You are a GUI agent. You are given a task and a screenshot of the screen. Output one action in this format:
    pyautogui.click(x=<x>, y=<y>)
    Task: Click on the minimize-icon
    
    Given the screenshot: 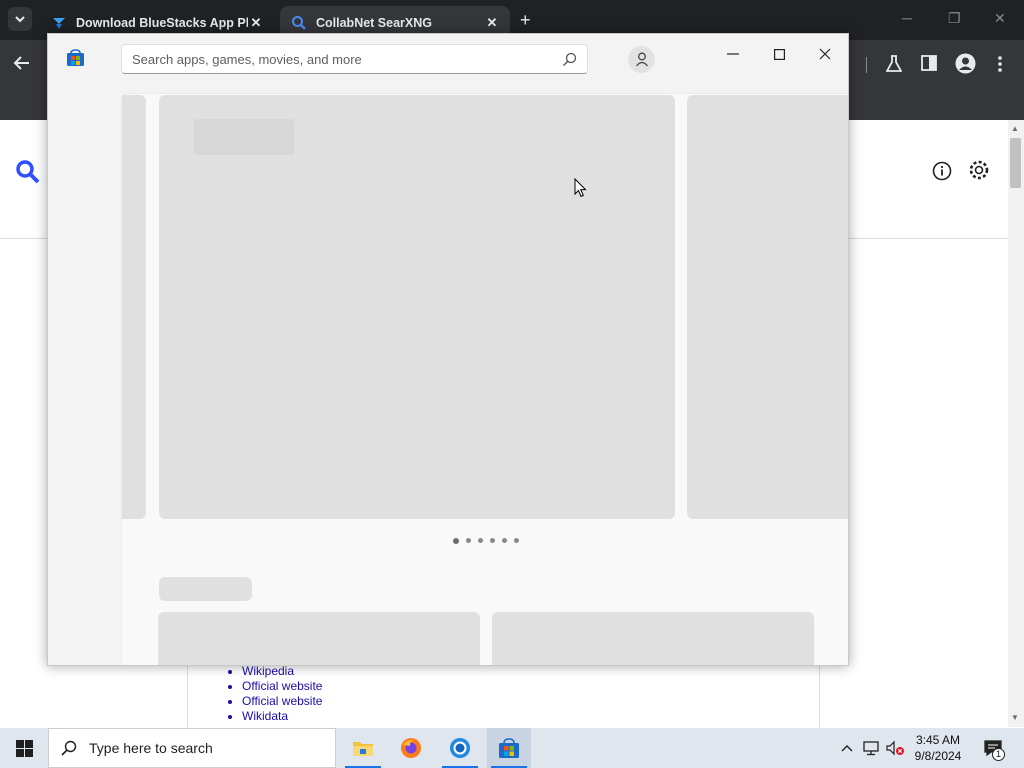 What is the action you would take?
    pyautogui.click(x=733, y=54)
    